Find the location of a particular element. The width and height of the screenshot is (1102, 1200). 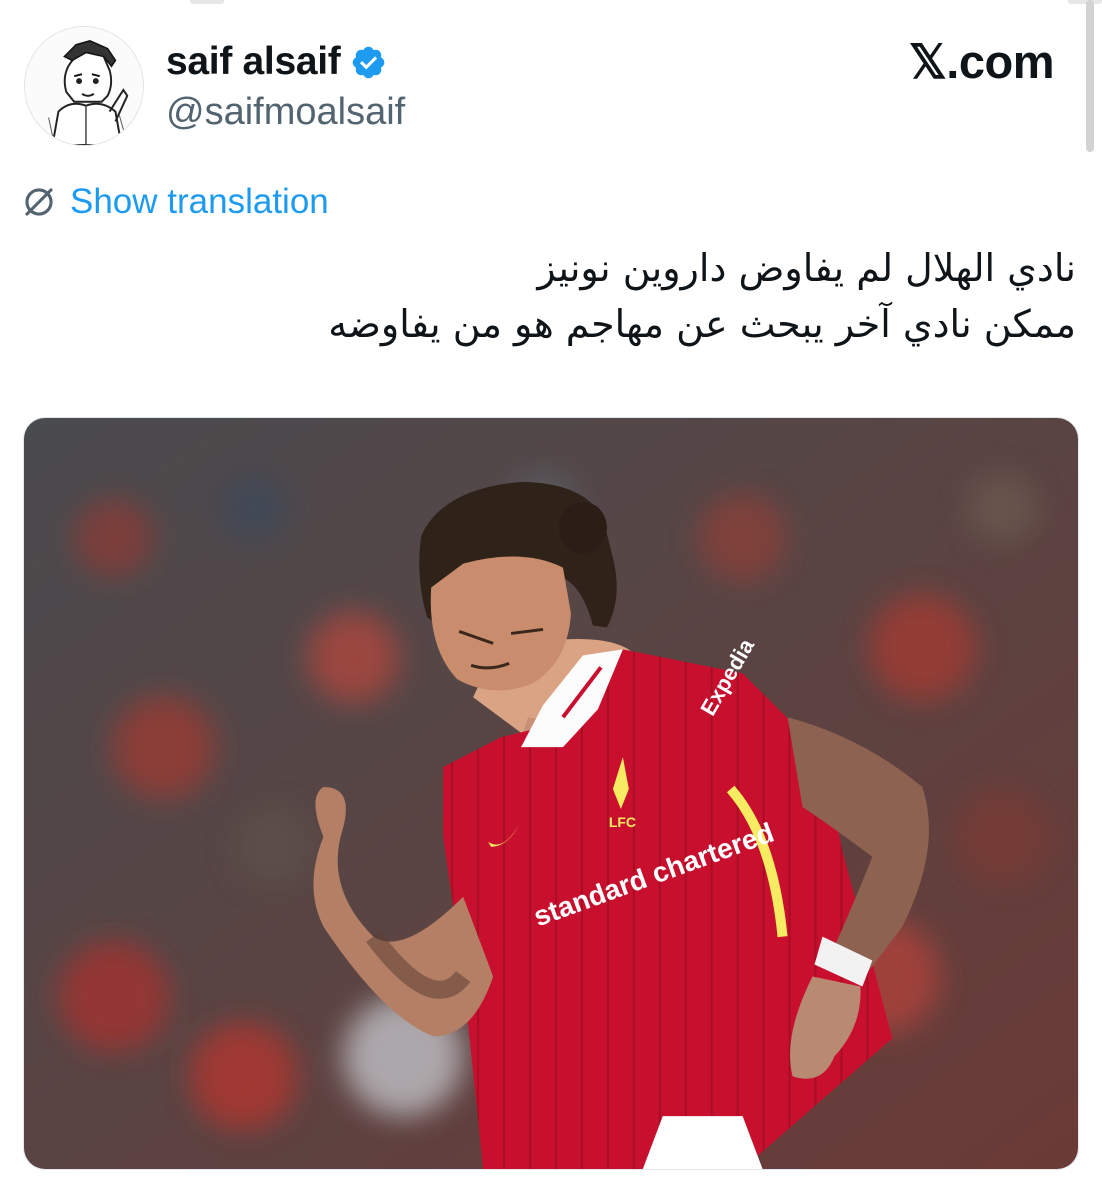

avatar is located at coordinates (84, 86).